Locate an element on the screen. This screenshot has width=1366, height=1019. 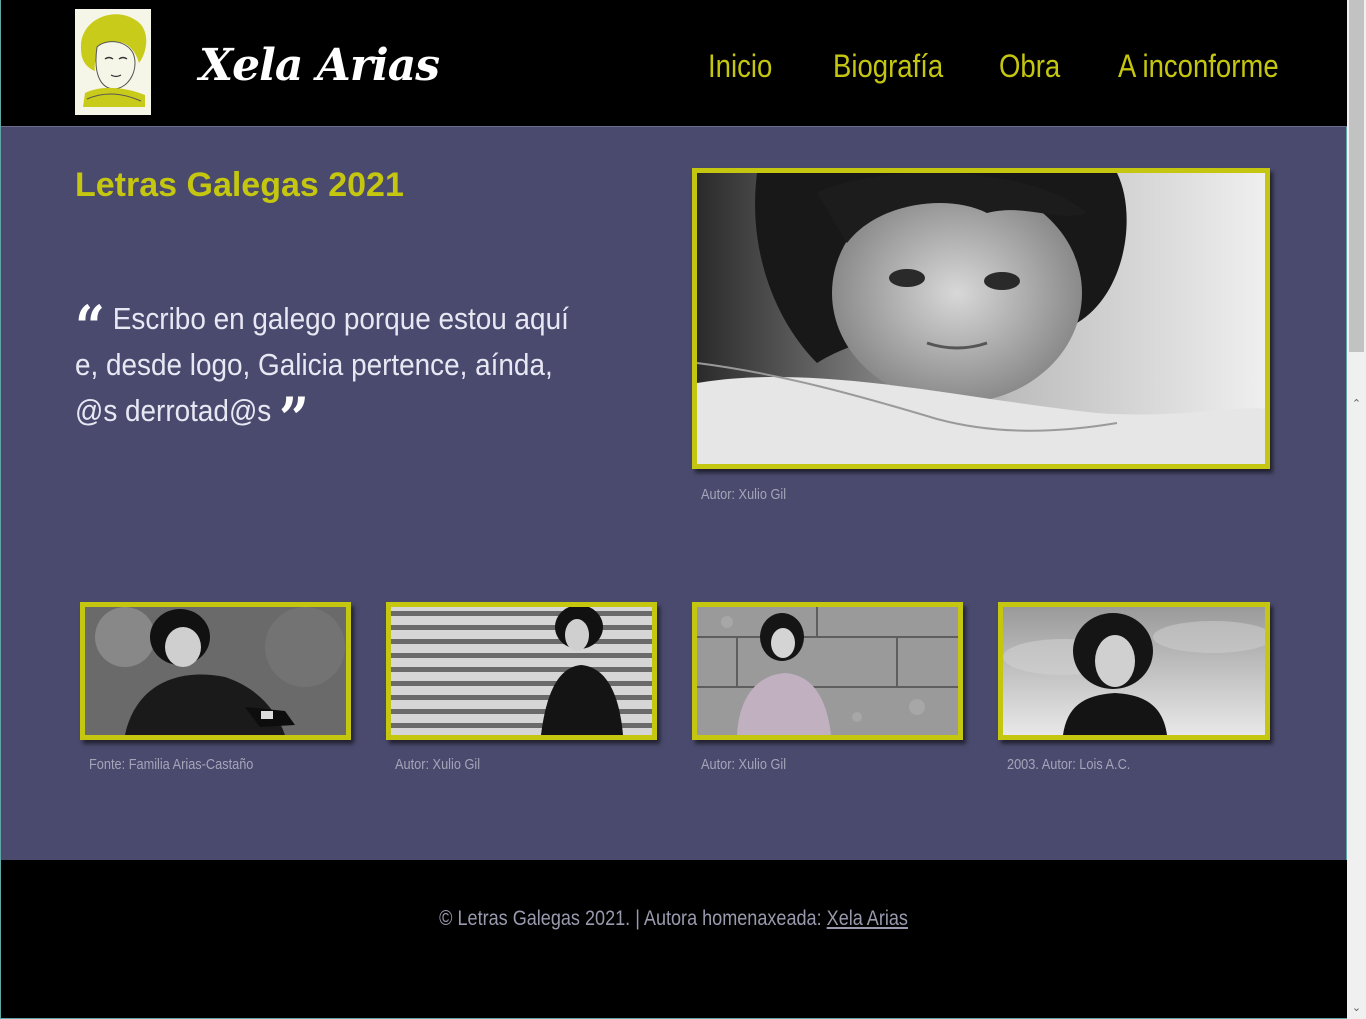
vertical-scrollbar: ⌃ ⌄ is located at coordinates (1356, 509).